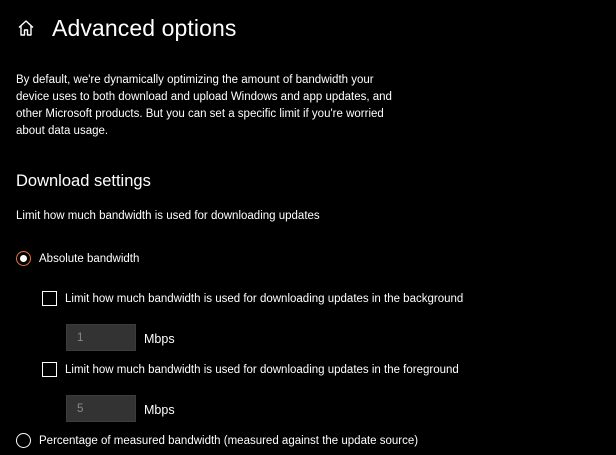 Image resolution: width=616 pixels, height=455 pixels. Describe the element at coordinates (101, 337) in the screenshot. I see `background-limit-input` at that location.